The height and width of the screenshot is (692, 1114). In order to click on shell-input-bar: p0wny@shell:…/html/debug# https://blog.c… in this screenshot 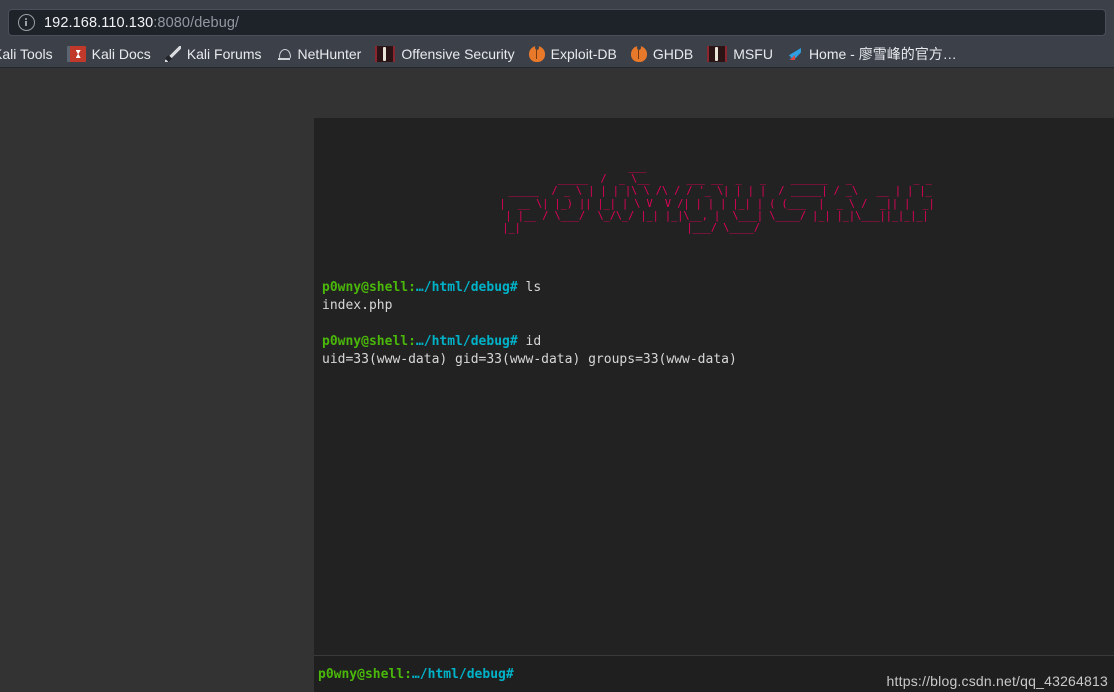, I will do `click(714, 673)`.